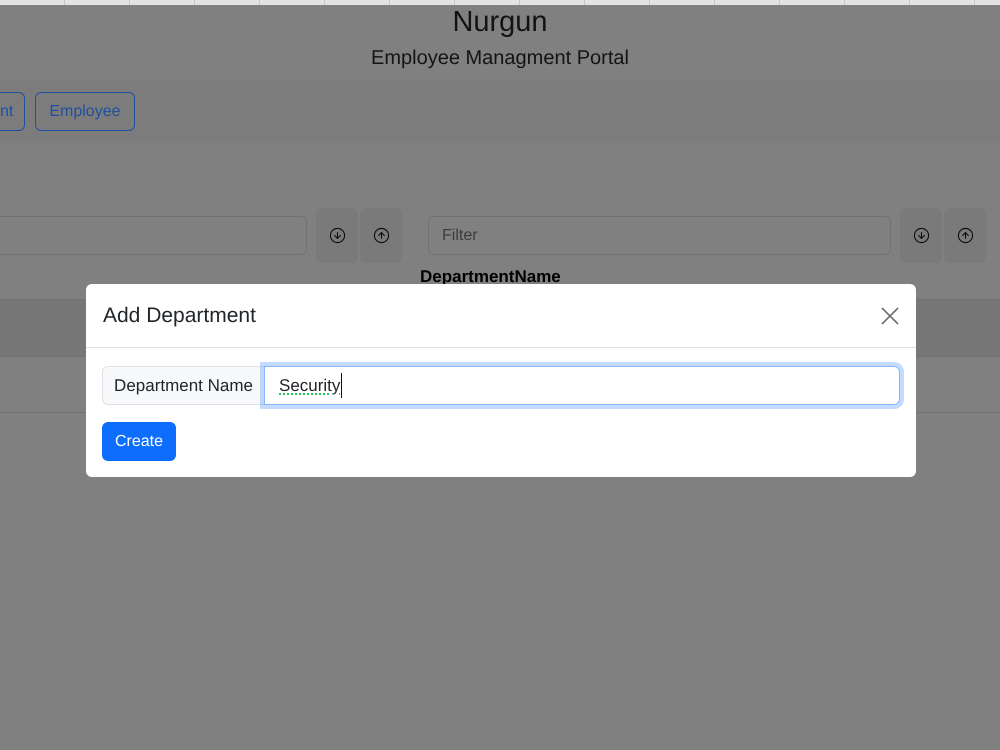 This screenshot has height=750, width=1000. What do you see at coordinates (500, 58) in the screenshot?
I see `page-subtitle: Employee Managment Portal` at bounding box center [500, 58].